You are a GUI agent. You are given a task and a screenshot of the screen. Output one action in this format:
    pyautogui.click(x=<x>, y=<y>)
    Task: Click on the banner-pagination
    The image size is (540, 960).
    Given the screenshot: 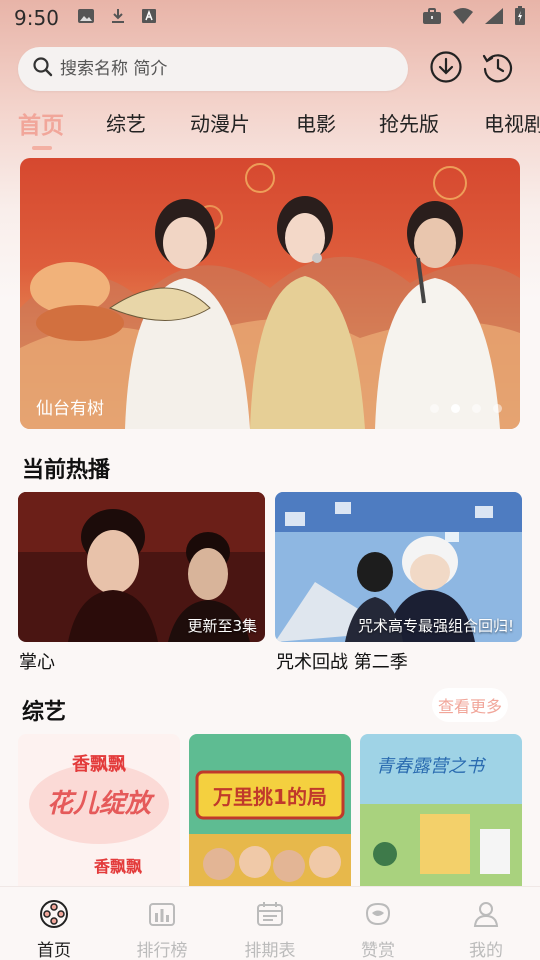 What is the action you would take?
    pyautogui.click(x=466, y=408)
    